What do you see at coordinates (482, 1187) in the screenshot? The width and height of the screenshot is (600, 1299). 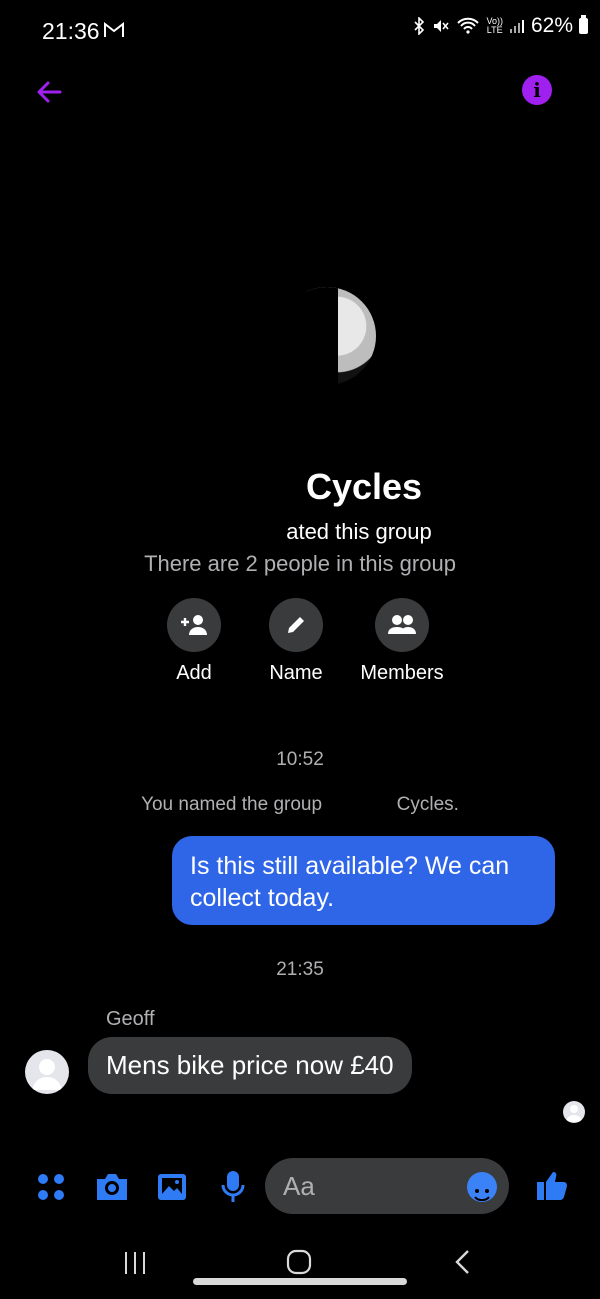 I see `emoji-icon` at bounding box center [482, 1187].